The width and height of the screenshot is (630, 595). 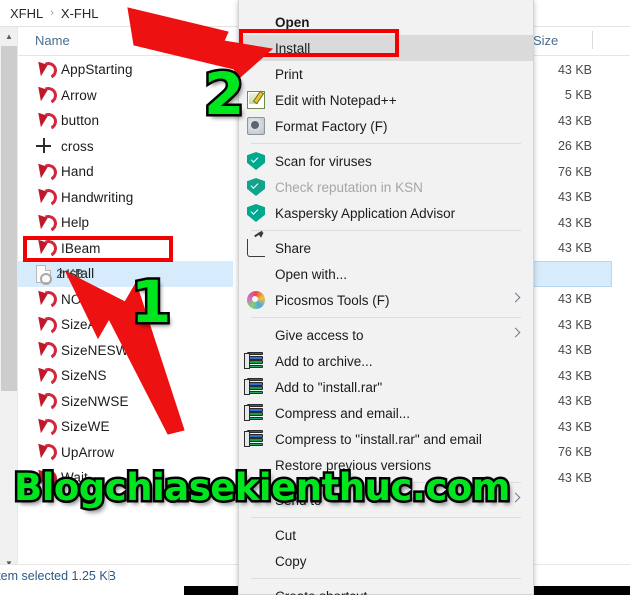 What do you see at coordinates (286, 535) in the screenshot?
I see `menu-item-label: Cut` at bounding box center [286, 535].